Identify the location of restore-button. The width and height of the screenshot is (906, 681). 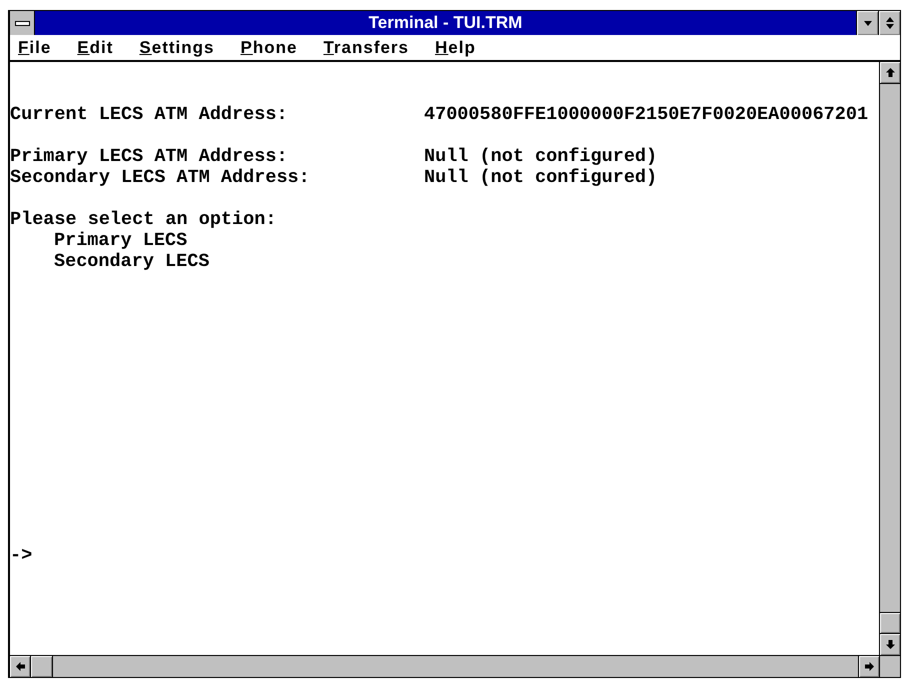
(889, 23).